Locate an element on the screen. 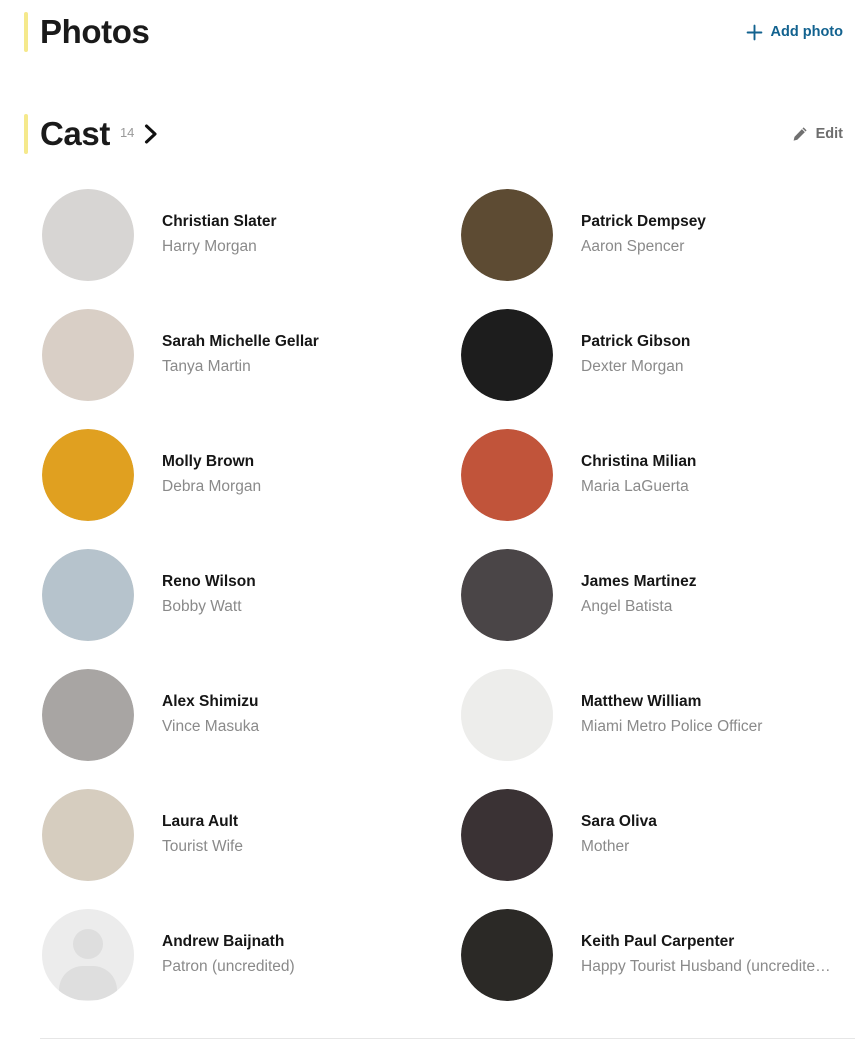 This screenshot has width=855, height=1055. cast-member-role: Debra Morgan is located at coordinates (212, 487).